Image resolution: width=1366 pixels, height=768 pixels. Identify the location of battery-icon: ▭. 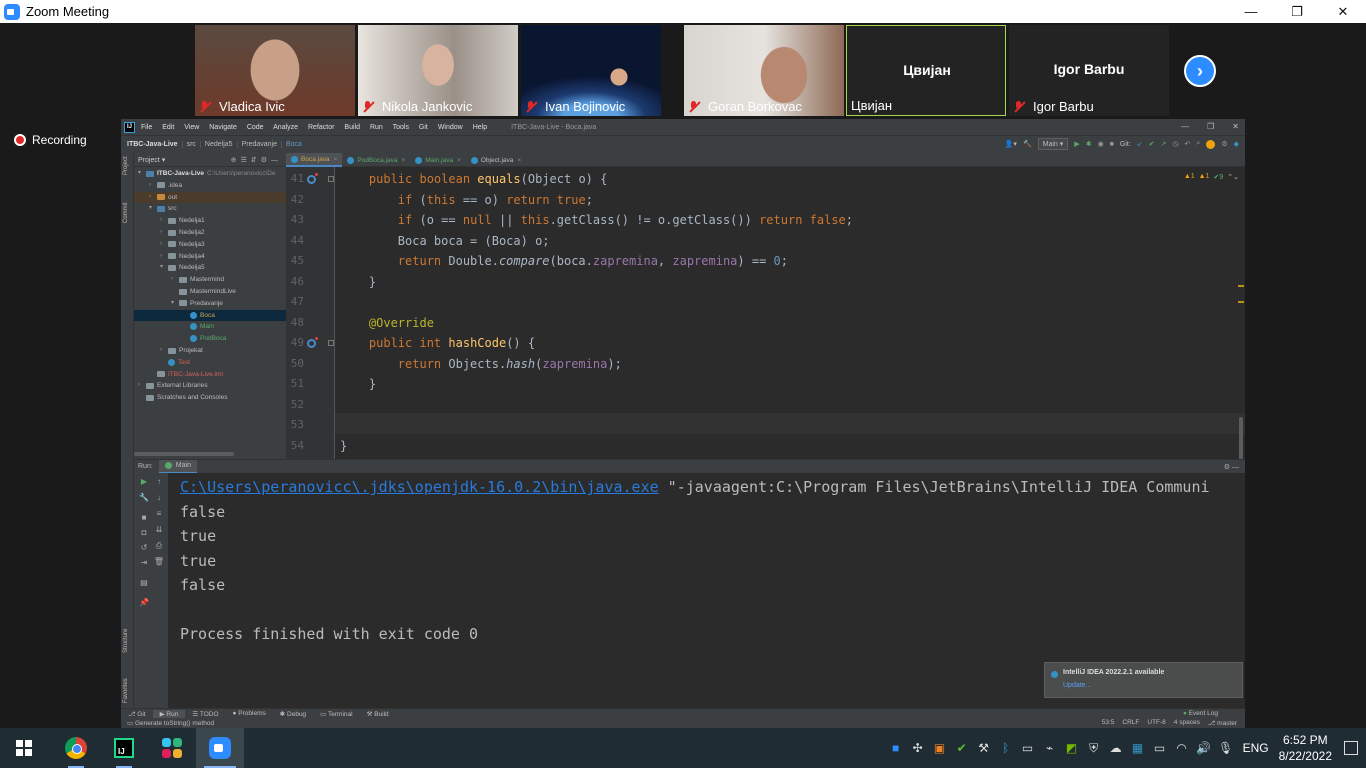
(1160, 748).